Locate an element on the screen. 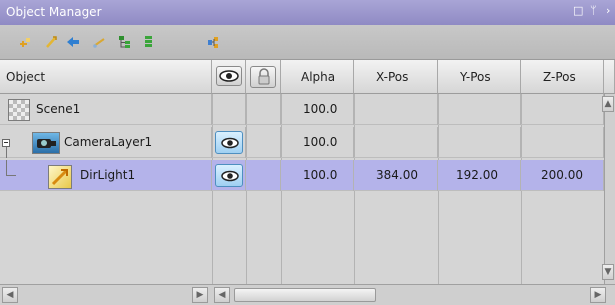 This screenshot has width=615, height=305. xpos-value: 384.00 is located at coordinates (397, 175).